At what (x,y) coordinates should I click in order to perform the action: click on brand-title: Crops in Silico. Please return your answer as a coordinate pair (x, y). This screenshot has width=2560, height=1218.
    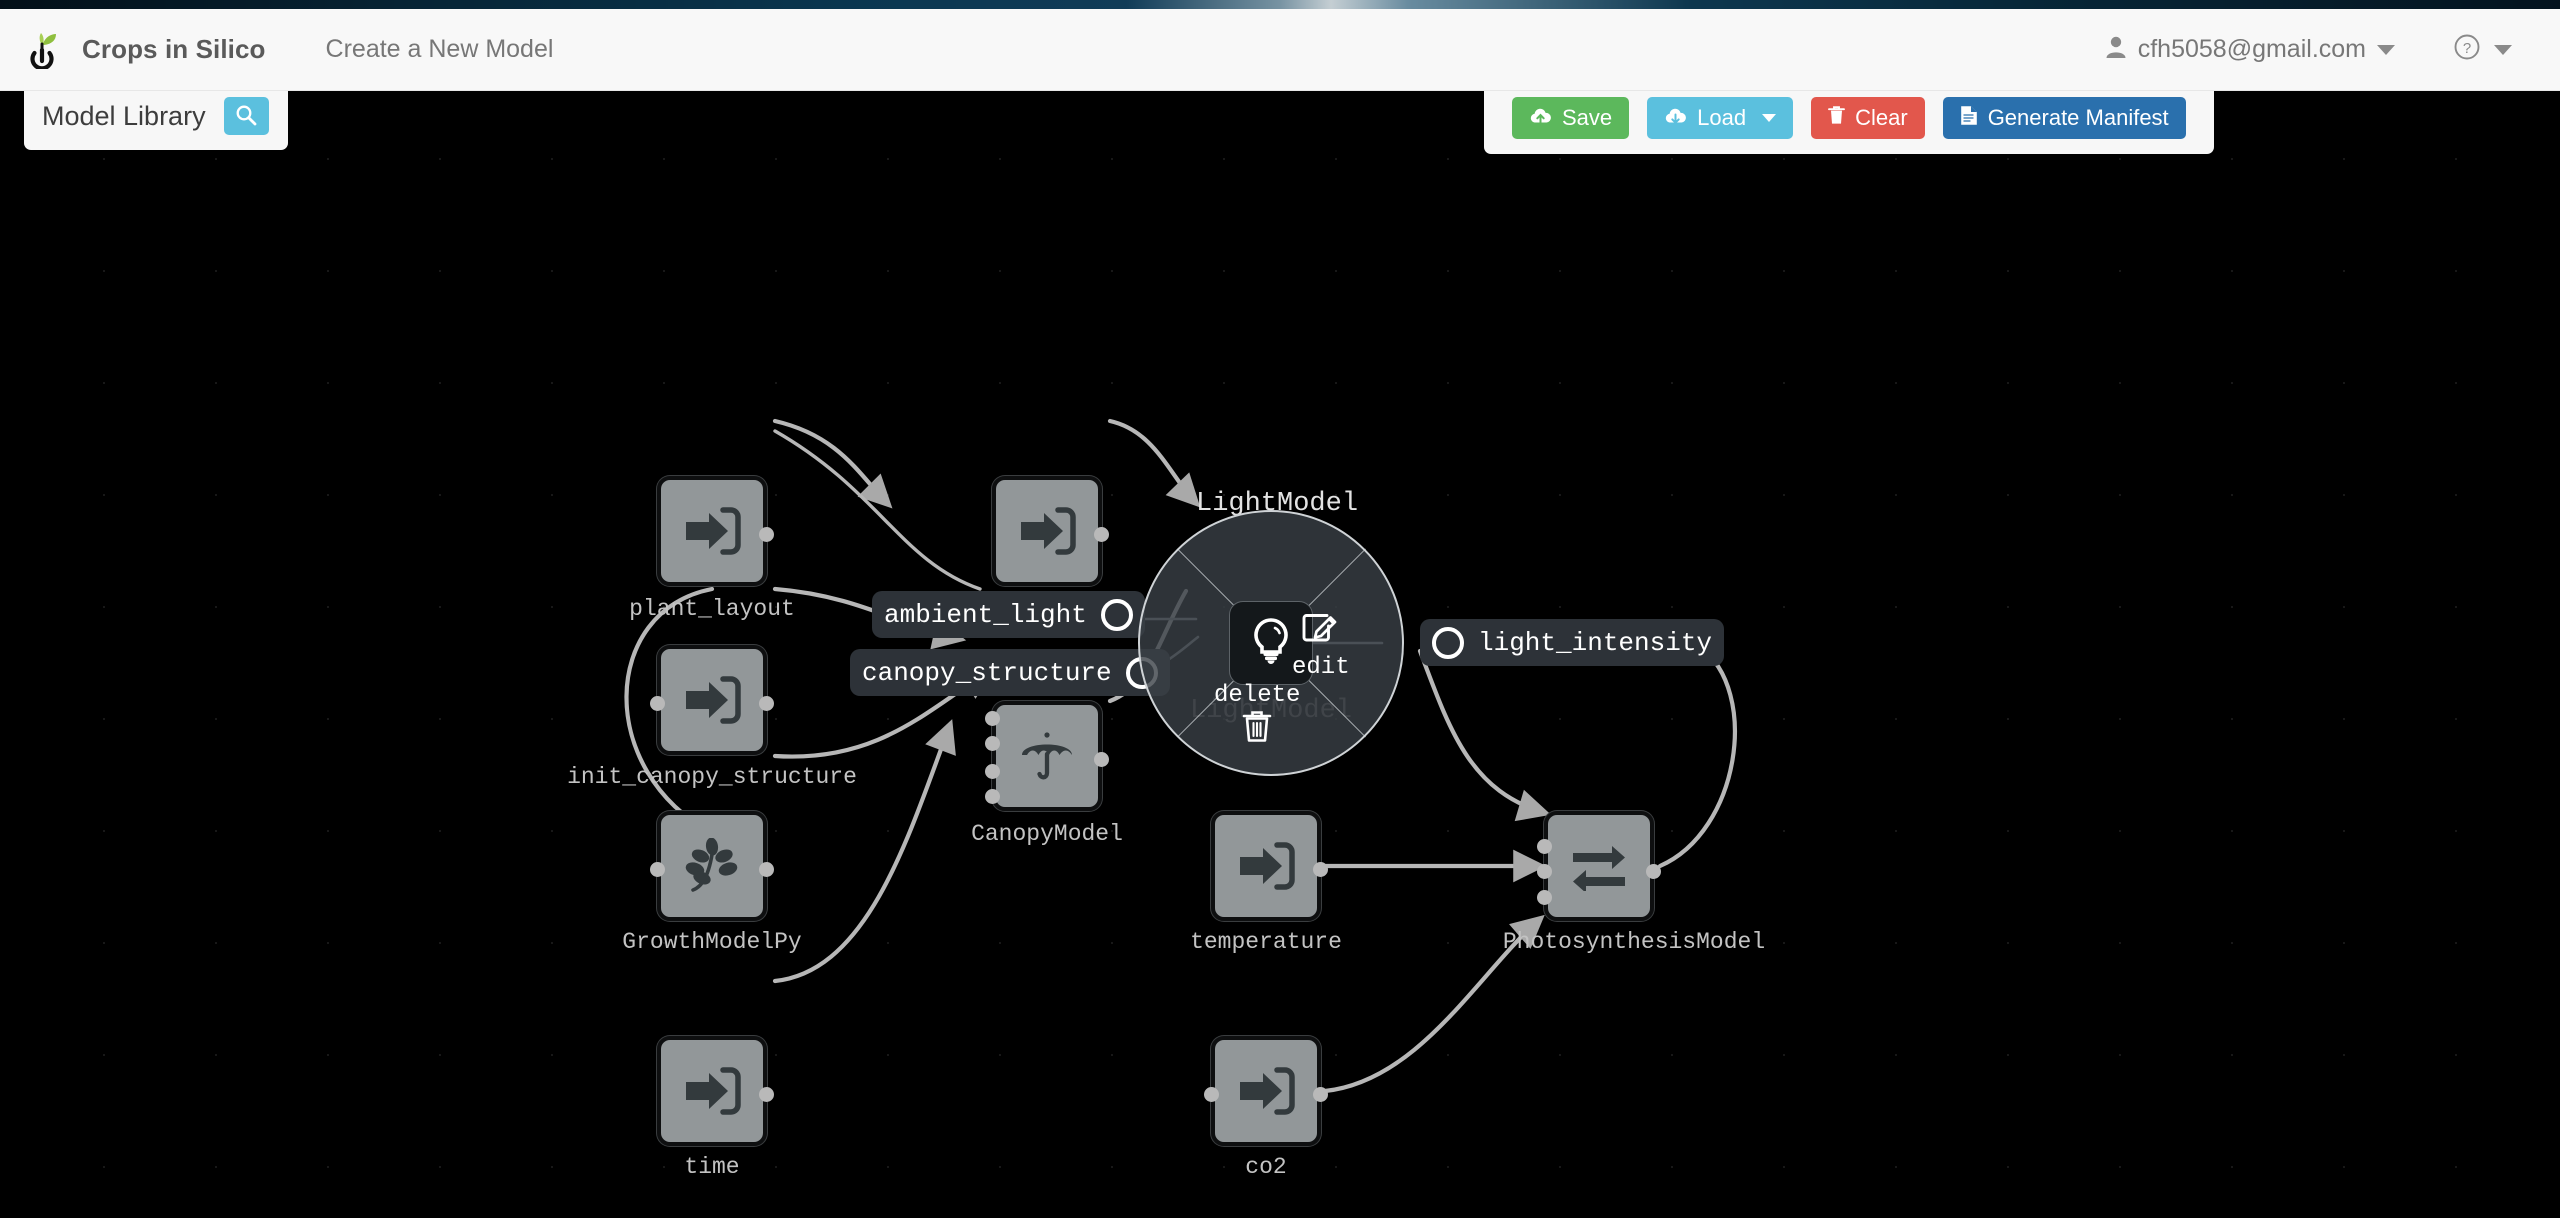
    Looking at the image, I should click on (174, 49).